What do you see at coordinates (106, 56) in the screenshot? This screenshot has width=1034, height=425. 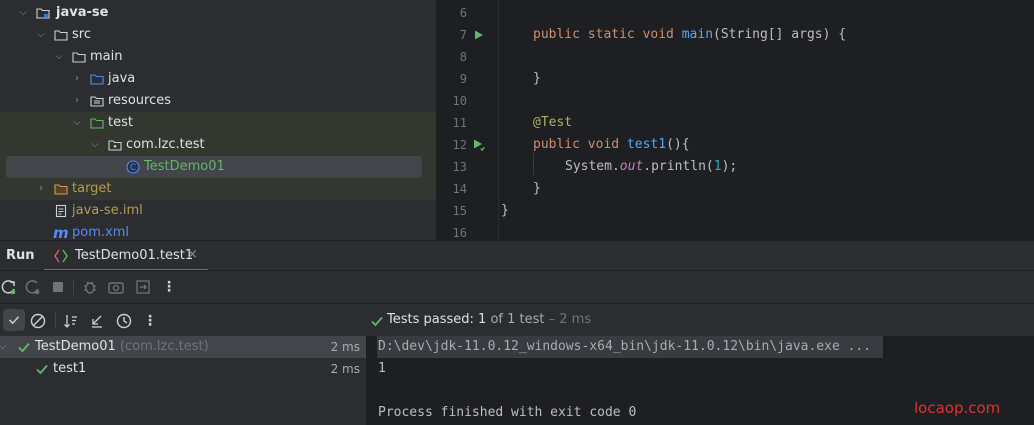 I see `tree-item-label: main` at bounding box center [106, 56].